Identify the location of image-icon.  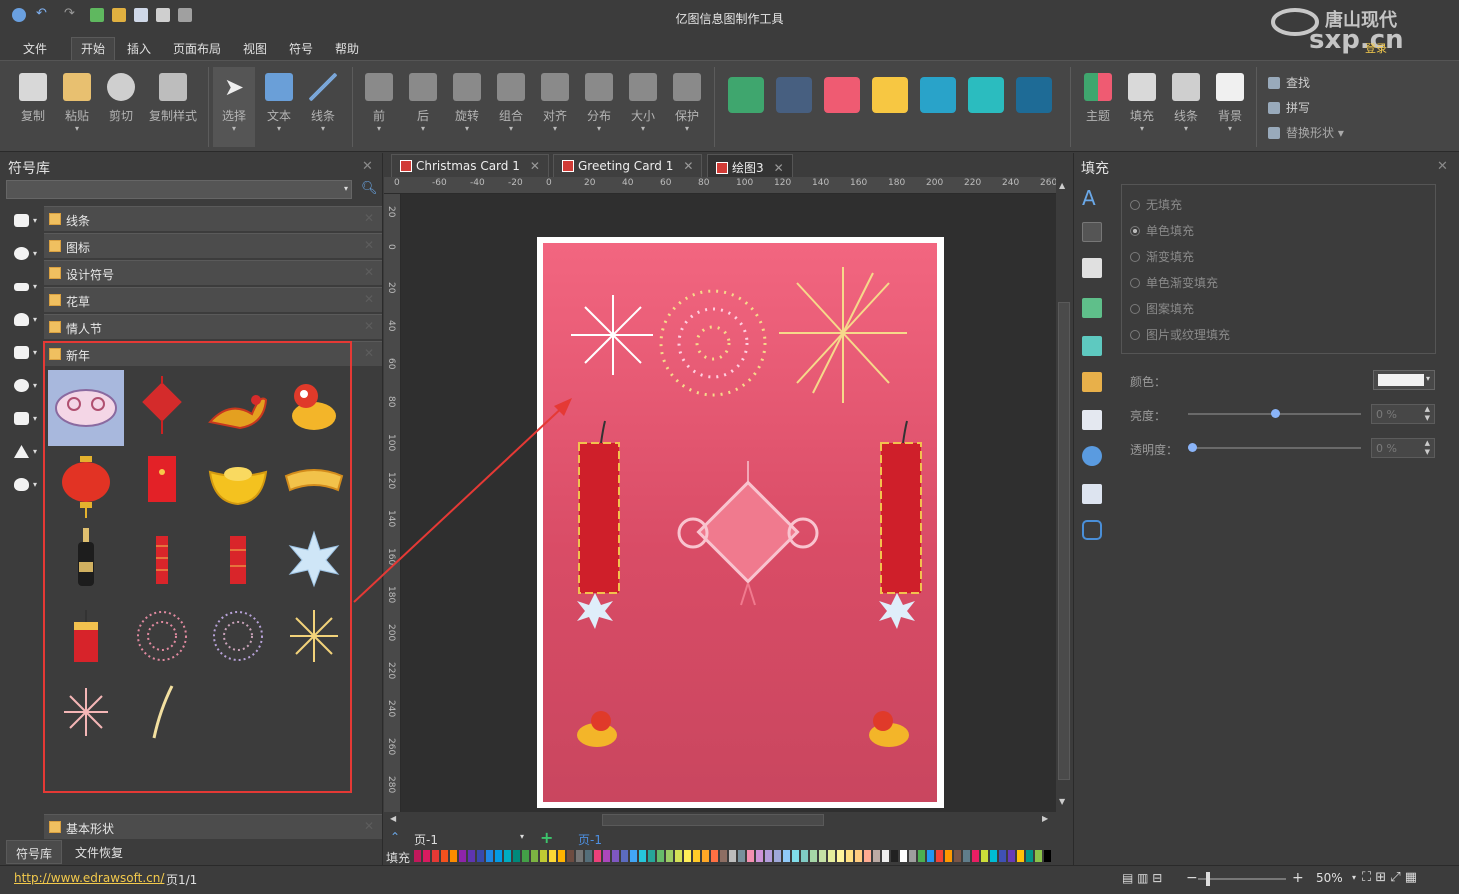
(1092, 308).